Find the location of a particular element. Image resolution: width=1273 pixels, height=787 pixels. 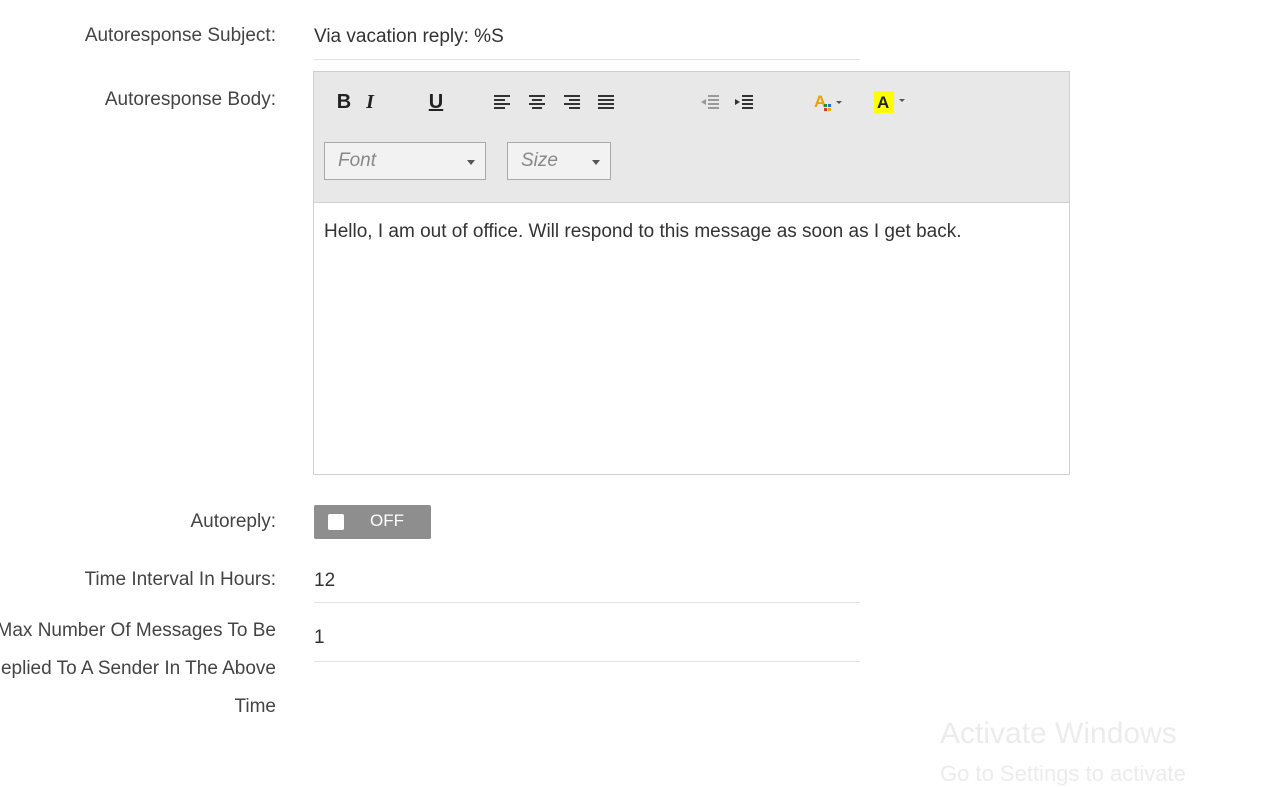

activate-windows-title: Activate Windows is located at coordinates (1058, 733).